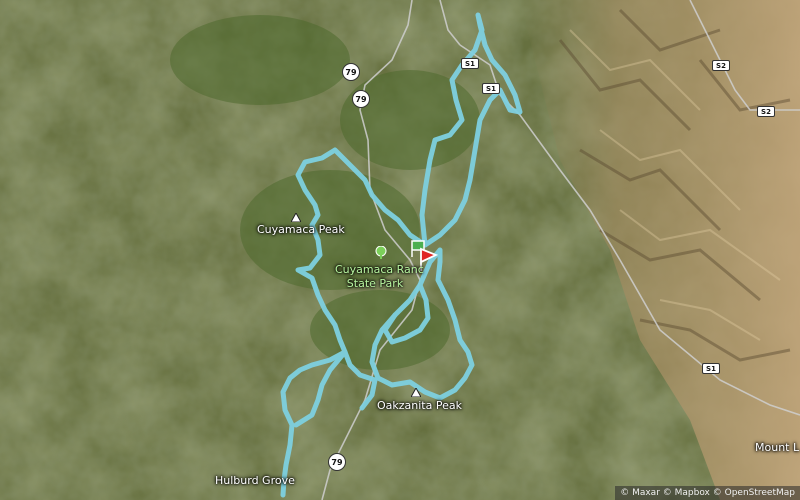 Image resolution: width=800 pixels, height=500 pixels. I want to click on tree-icon, so click(381, 253).